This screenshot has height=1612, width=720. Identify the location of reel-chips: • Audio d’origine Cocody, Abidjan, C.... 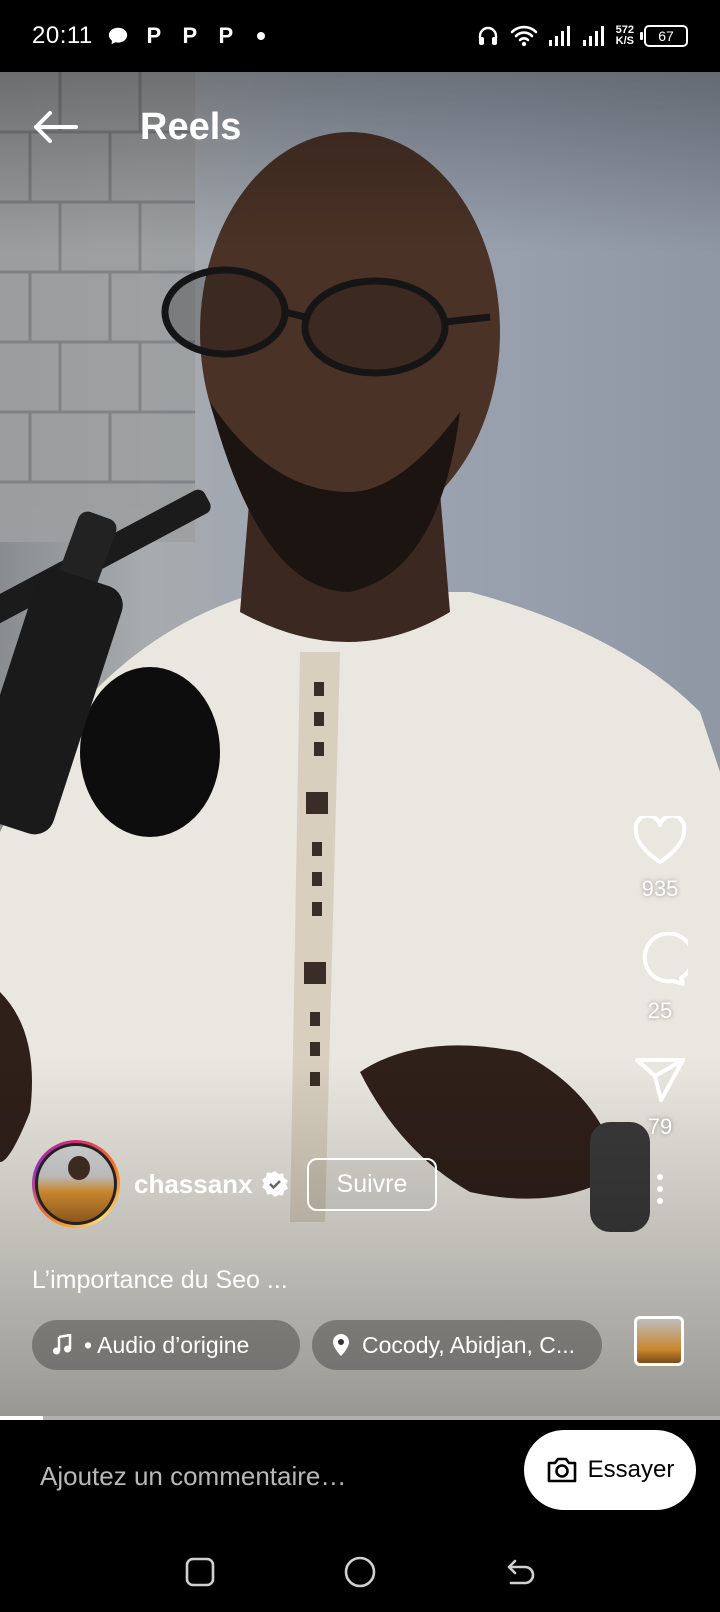
(317, 1345).